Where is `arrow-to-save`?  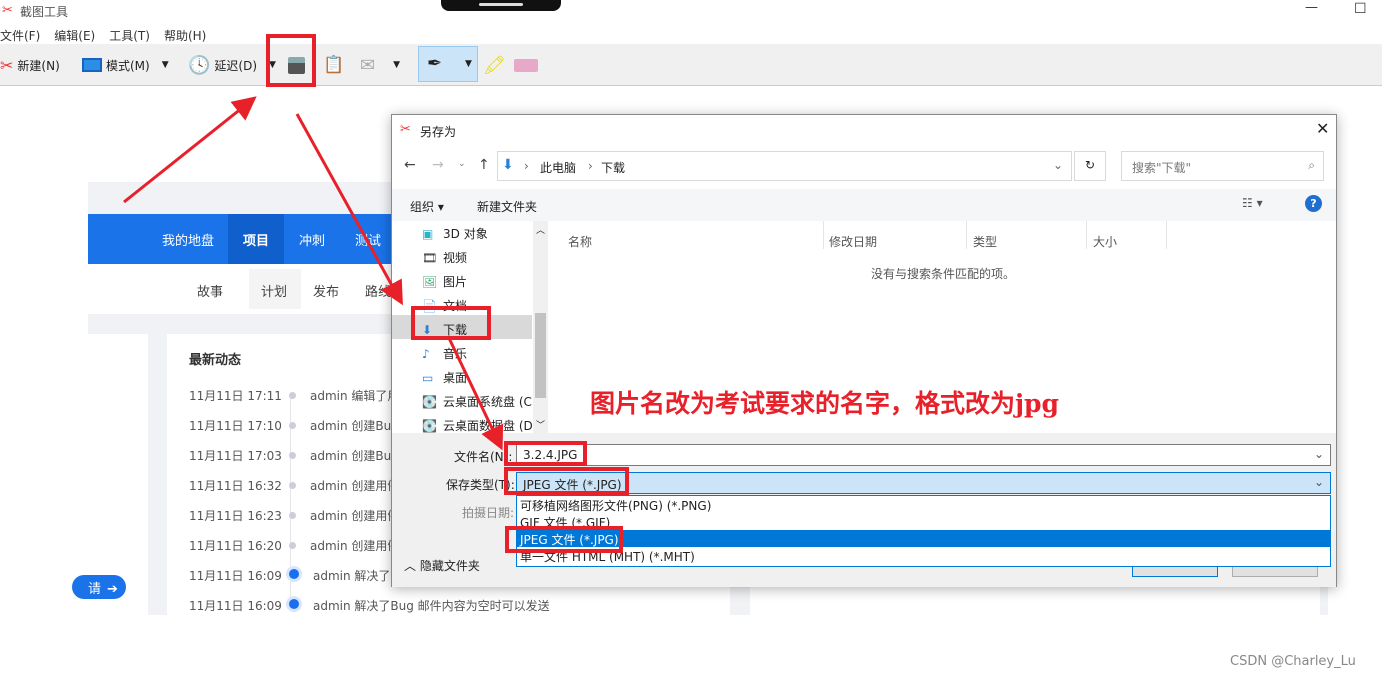
arrow-to-save is located at coordinates (190, 150).